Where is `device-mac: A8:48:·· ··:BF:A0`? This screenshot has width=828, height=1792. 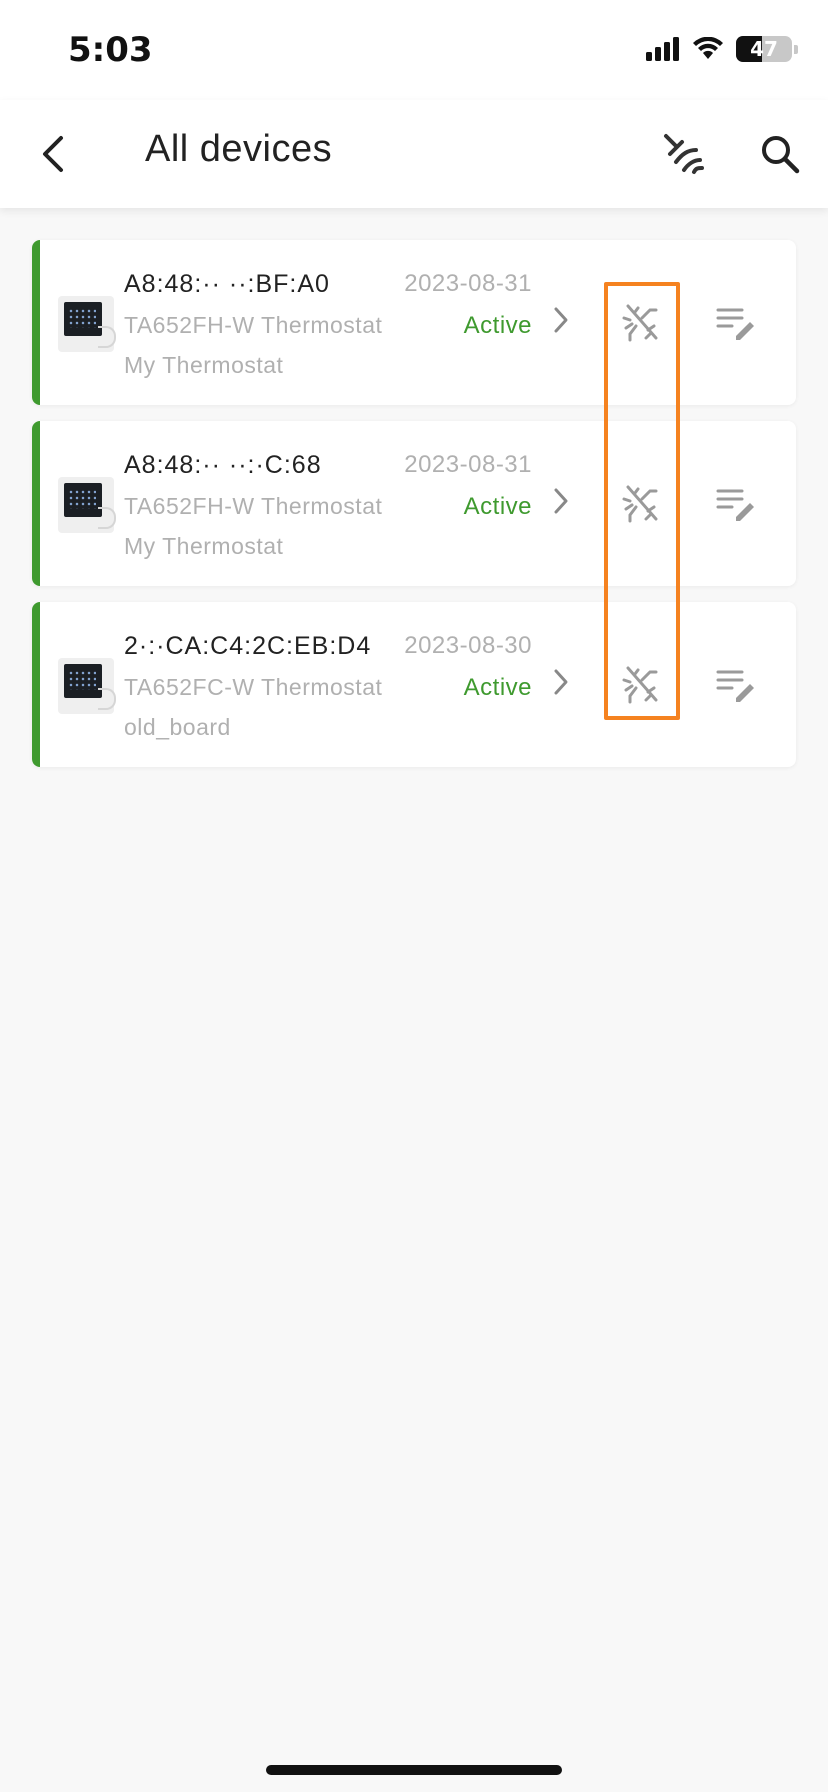 device-mac: A8:48:·· ··:BF:A0 is located at coordinates (227, 284).